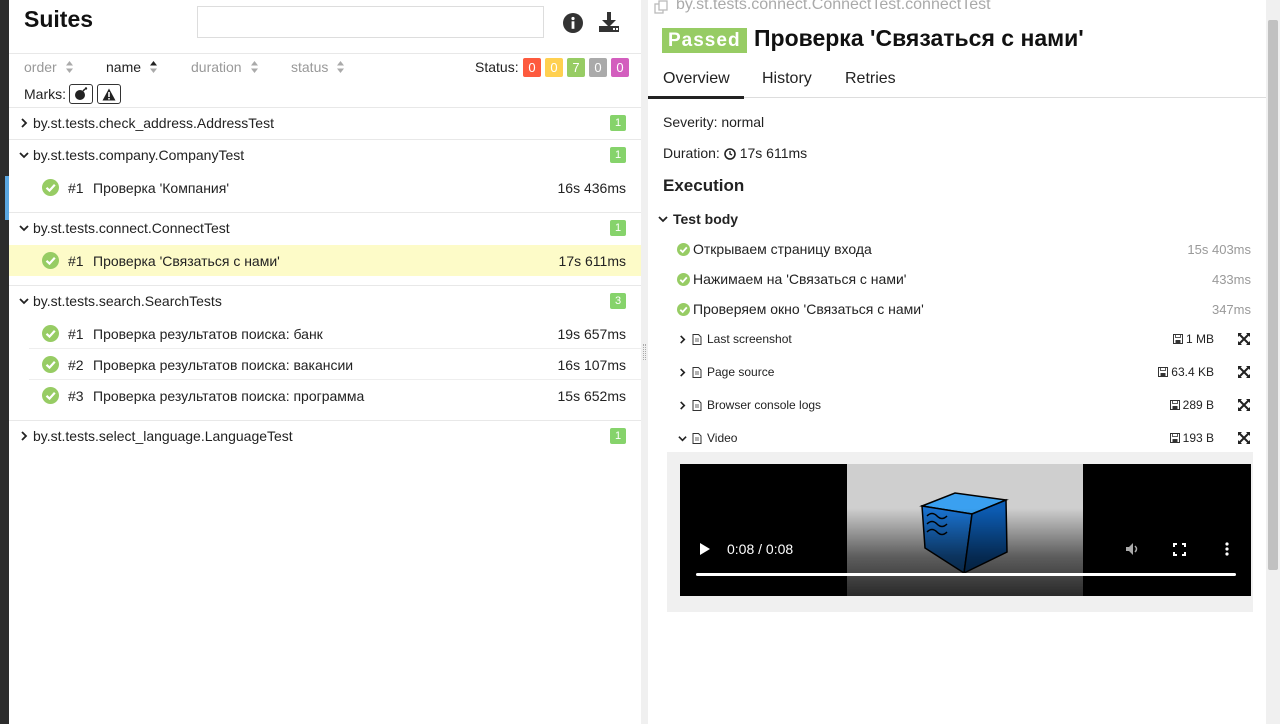  Describe the element at coordinates (1179, 549) in the screenshot. I see `fullscreen-icon` at that location.